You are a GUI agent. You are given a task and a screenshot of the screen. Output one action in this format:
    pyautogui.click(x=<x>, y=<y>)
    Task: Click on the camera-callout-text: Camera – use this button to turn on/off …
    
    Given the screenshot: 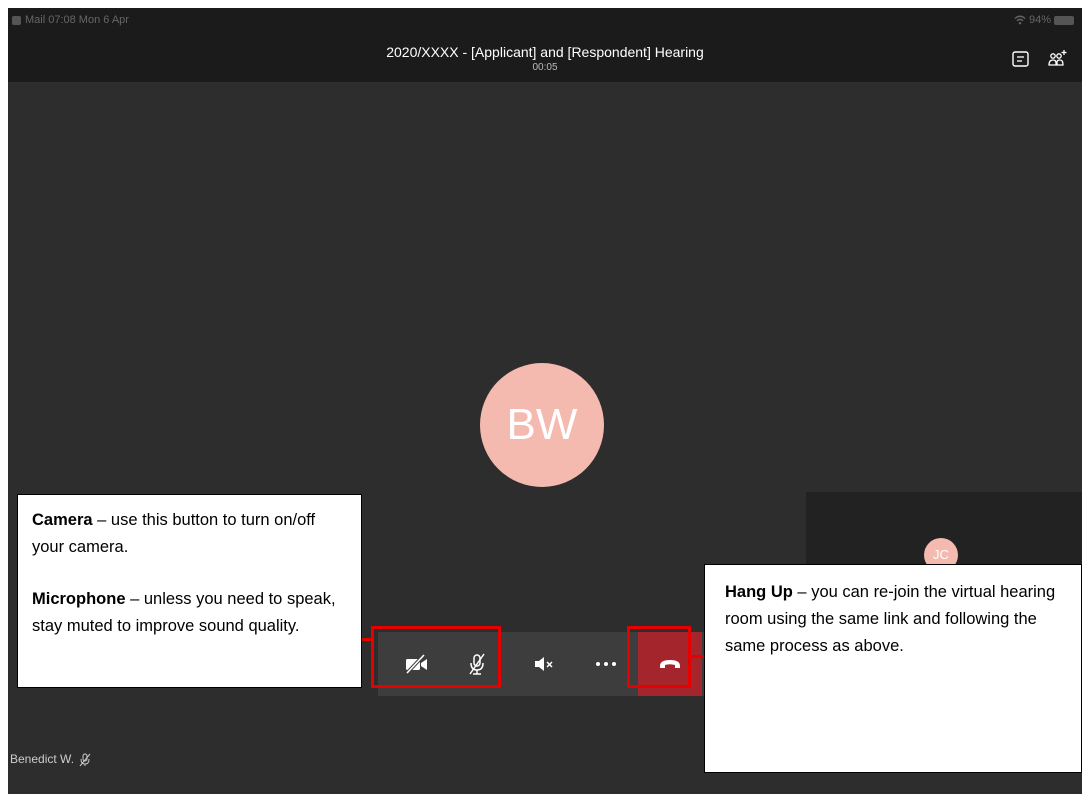 What is the action you would take?
    pyautogui.click(x=189, y=534)
    